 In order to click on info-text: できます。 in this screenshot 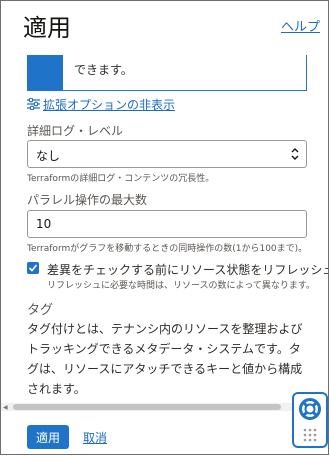, I will do `click(103, 70)`.